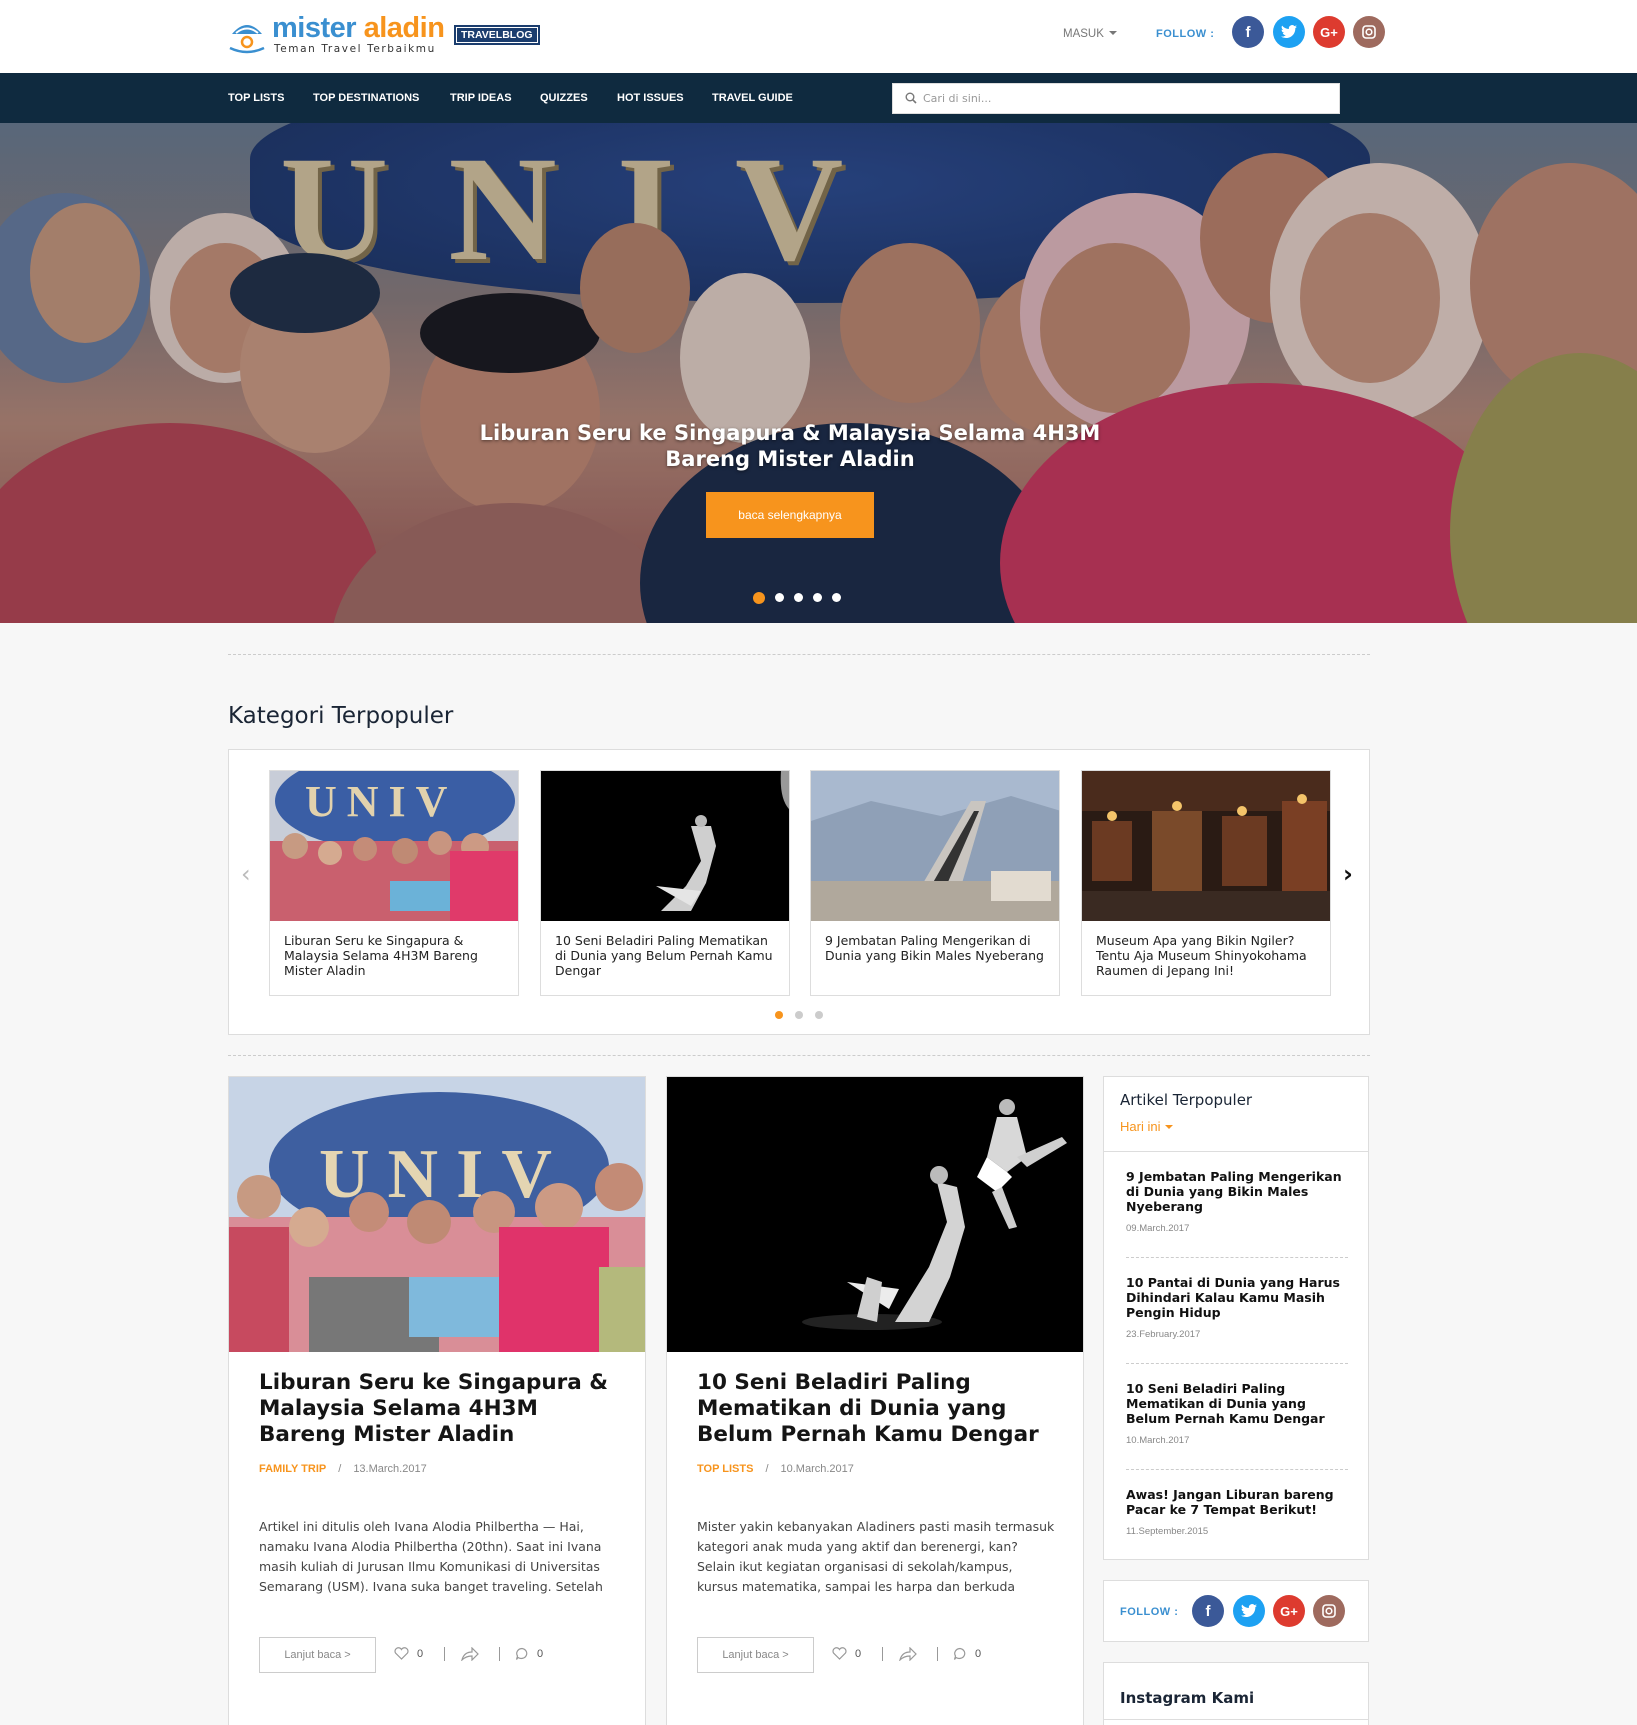  I want to click on nav-quizzes: QUIZZES, so click(564, 98).